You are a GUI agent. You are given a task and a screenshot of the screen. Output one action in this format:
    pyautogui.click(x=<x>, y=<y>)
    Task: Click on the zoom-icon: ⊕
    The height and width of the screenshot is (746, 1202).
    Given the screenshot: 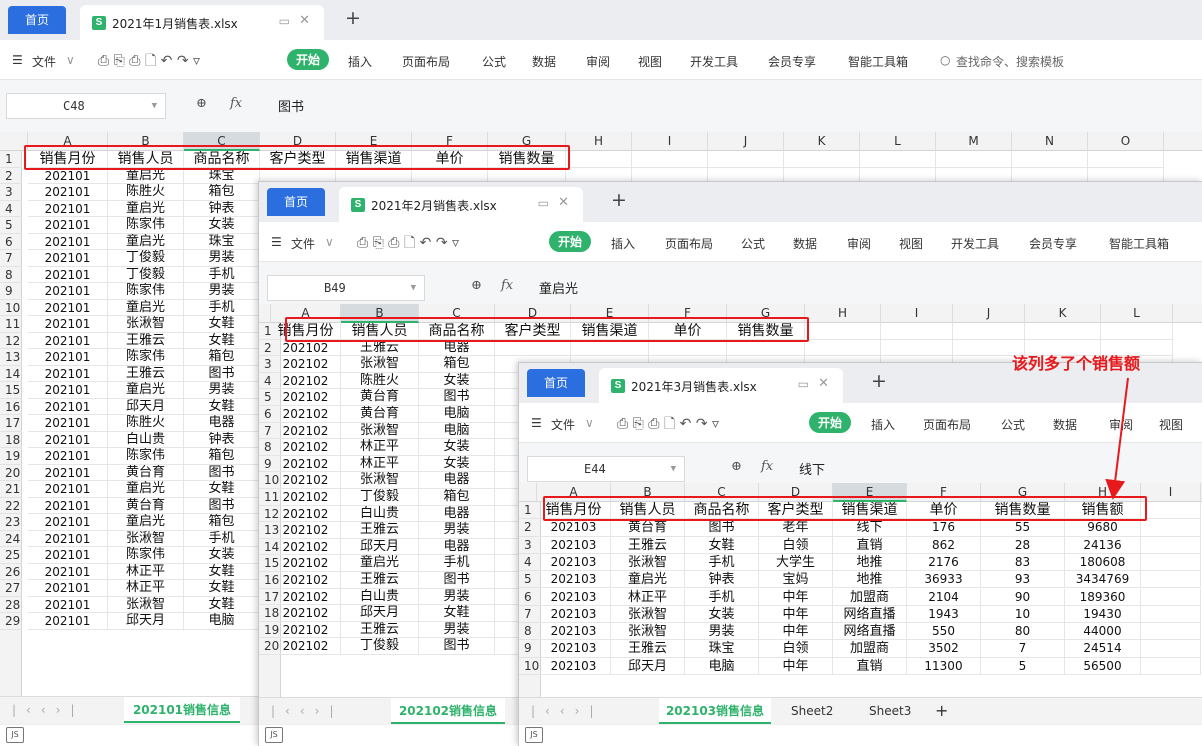 What is the action you would take?
    pyautogui.click(x=201, y=103)
    